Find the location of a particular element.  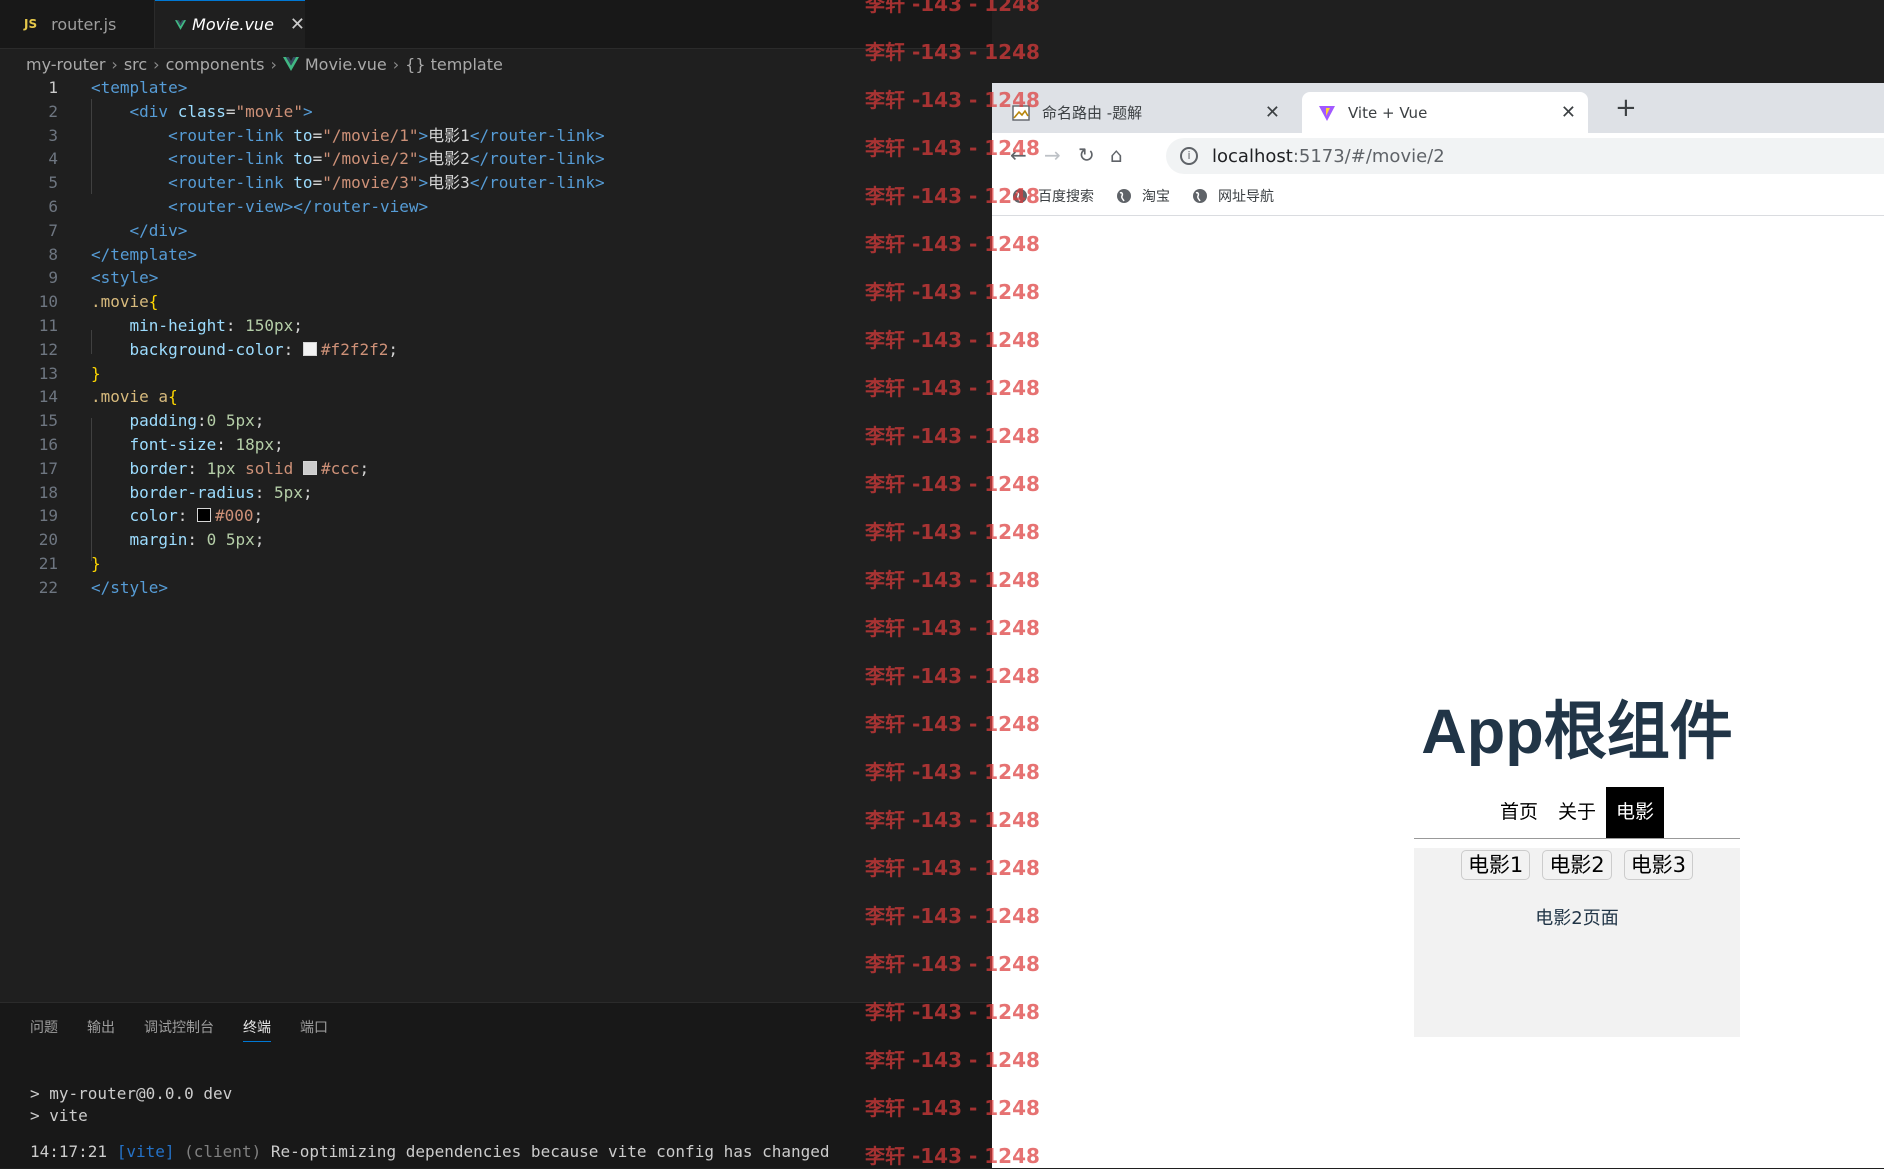

nav-link-home: 首页 is located at coordinates (1519, 812).